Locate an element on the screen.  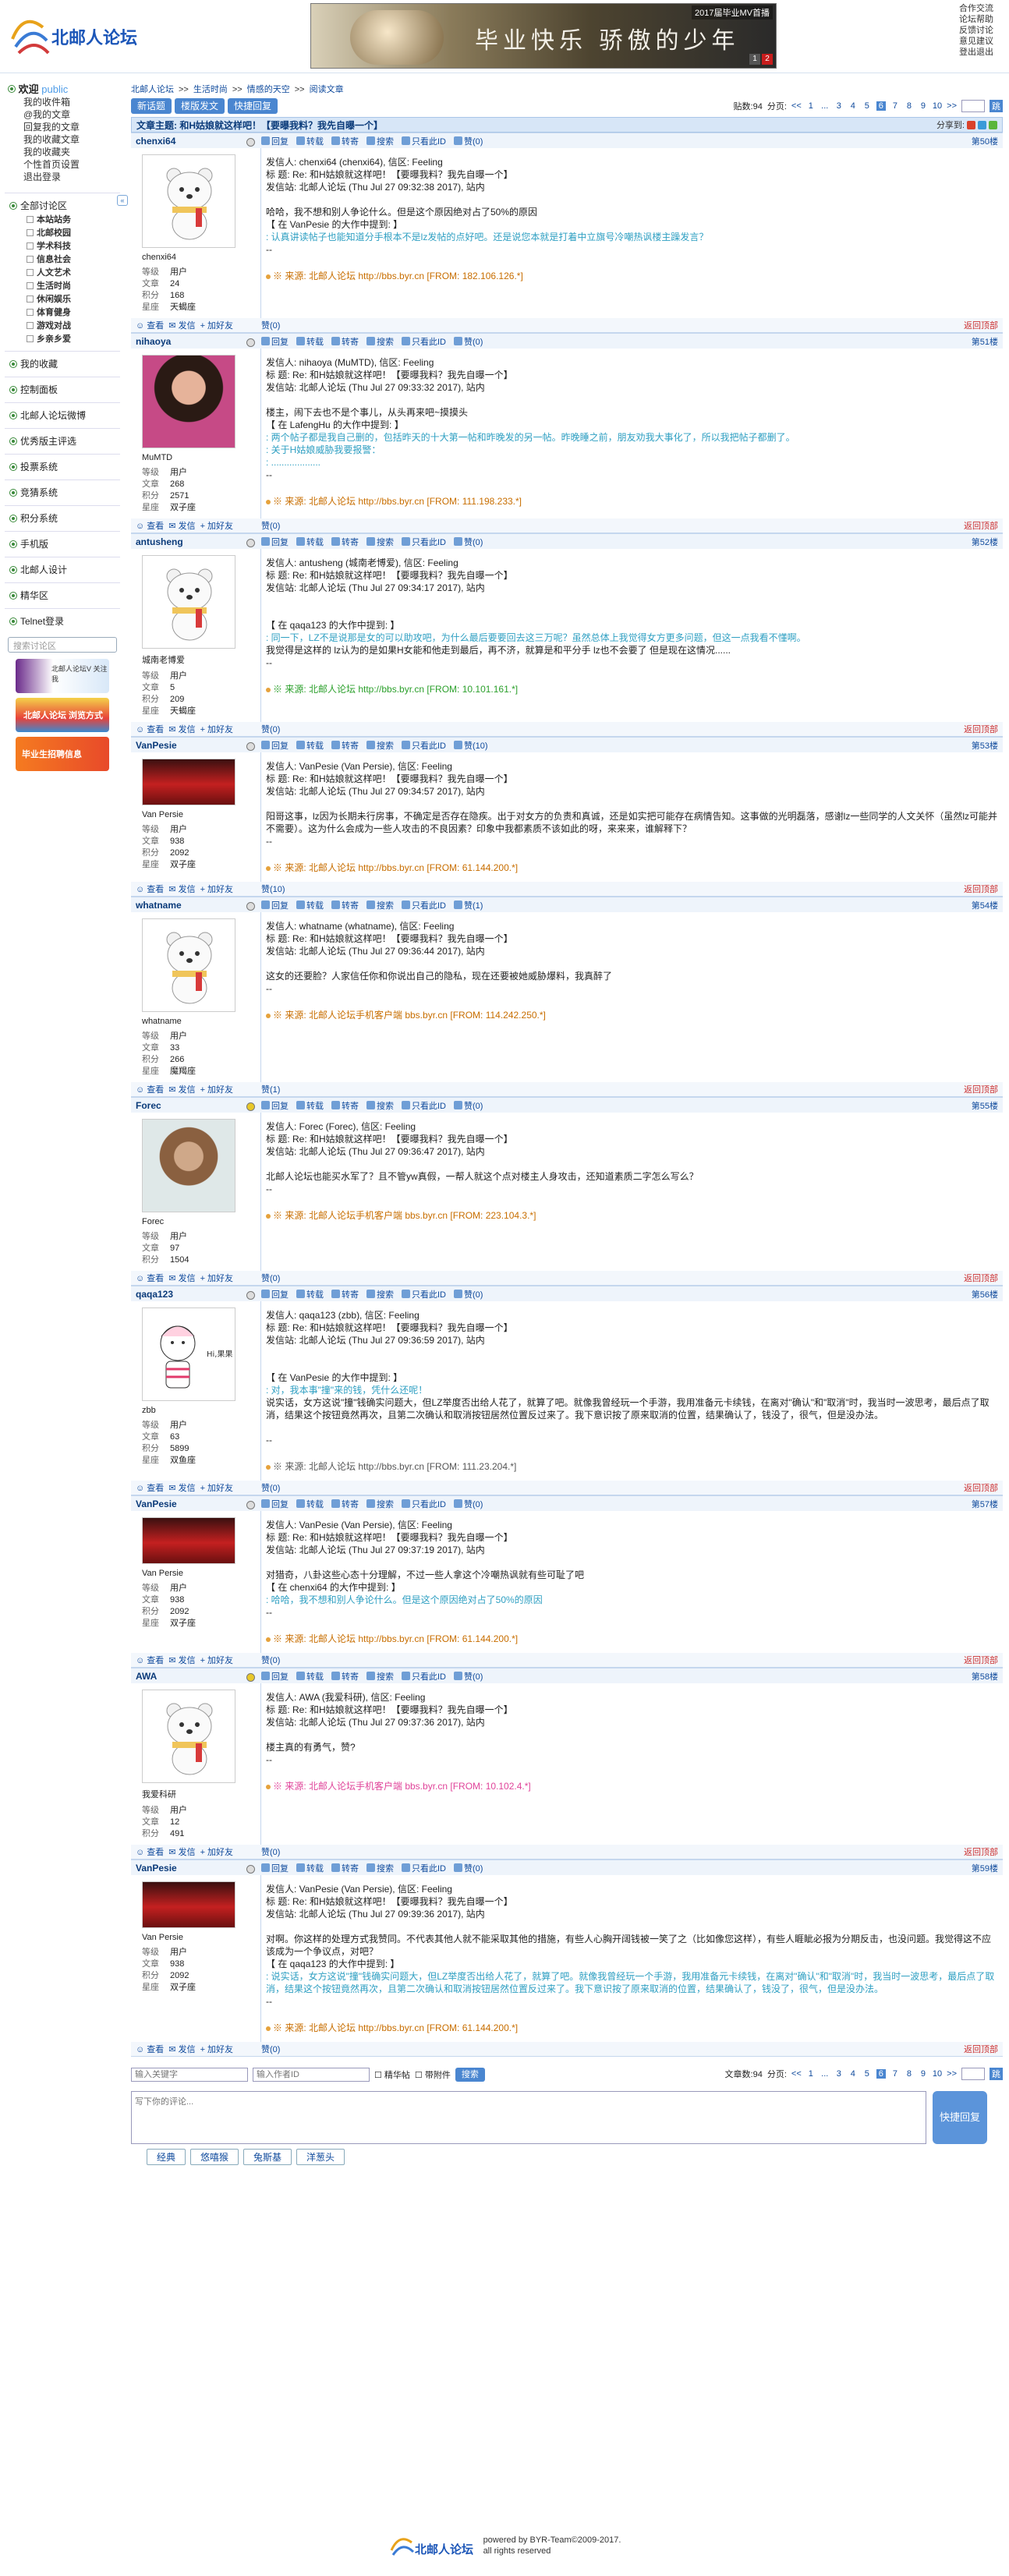
page-link: 10 is located at coordinates (937, 106).